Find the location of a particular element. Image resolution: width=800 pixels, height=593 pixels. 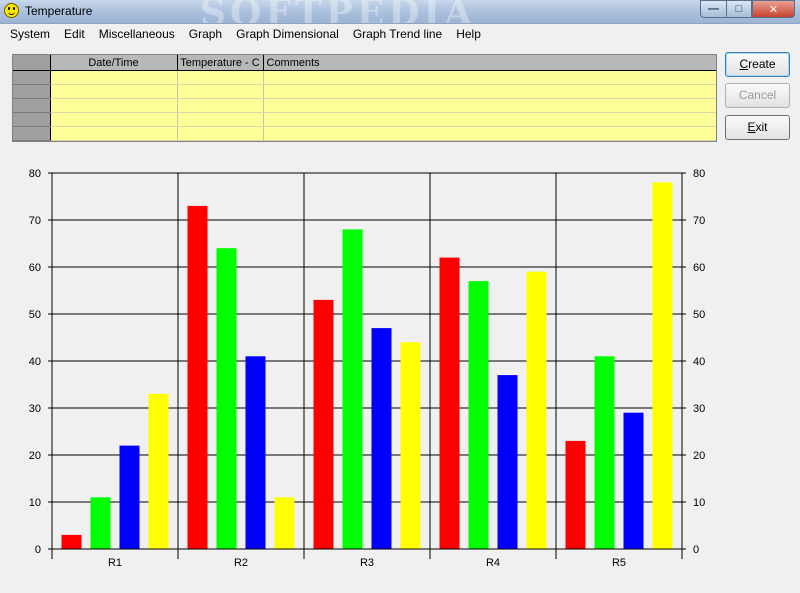

y-tick-label-left: 10 is located at coordinates (35, 503).